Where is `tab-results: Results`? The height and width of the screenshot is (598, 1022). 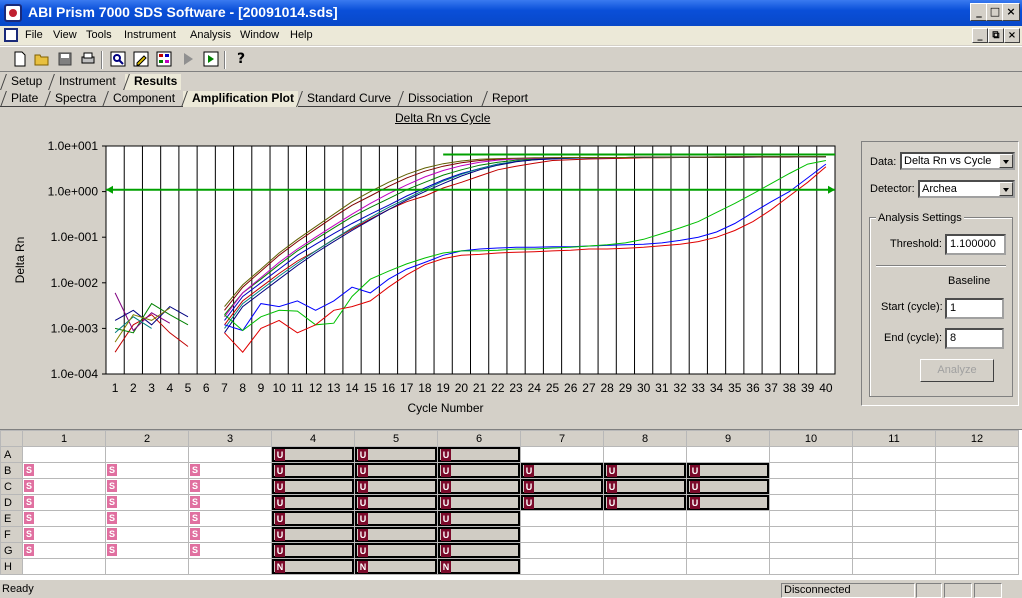 tab-results: Results is located at coordinates (153, 82).